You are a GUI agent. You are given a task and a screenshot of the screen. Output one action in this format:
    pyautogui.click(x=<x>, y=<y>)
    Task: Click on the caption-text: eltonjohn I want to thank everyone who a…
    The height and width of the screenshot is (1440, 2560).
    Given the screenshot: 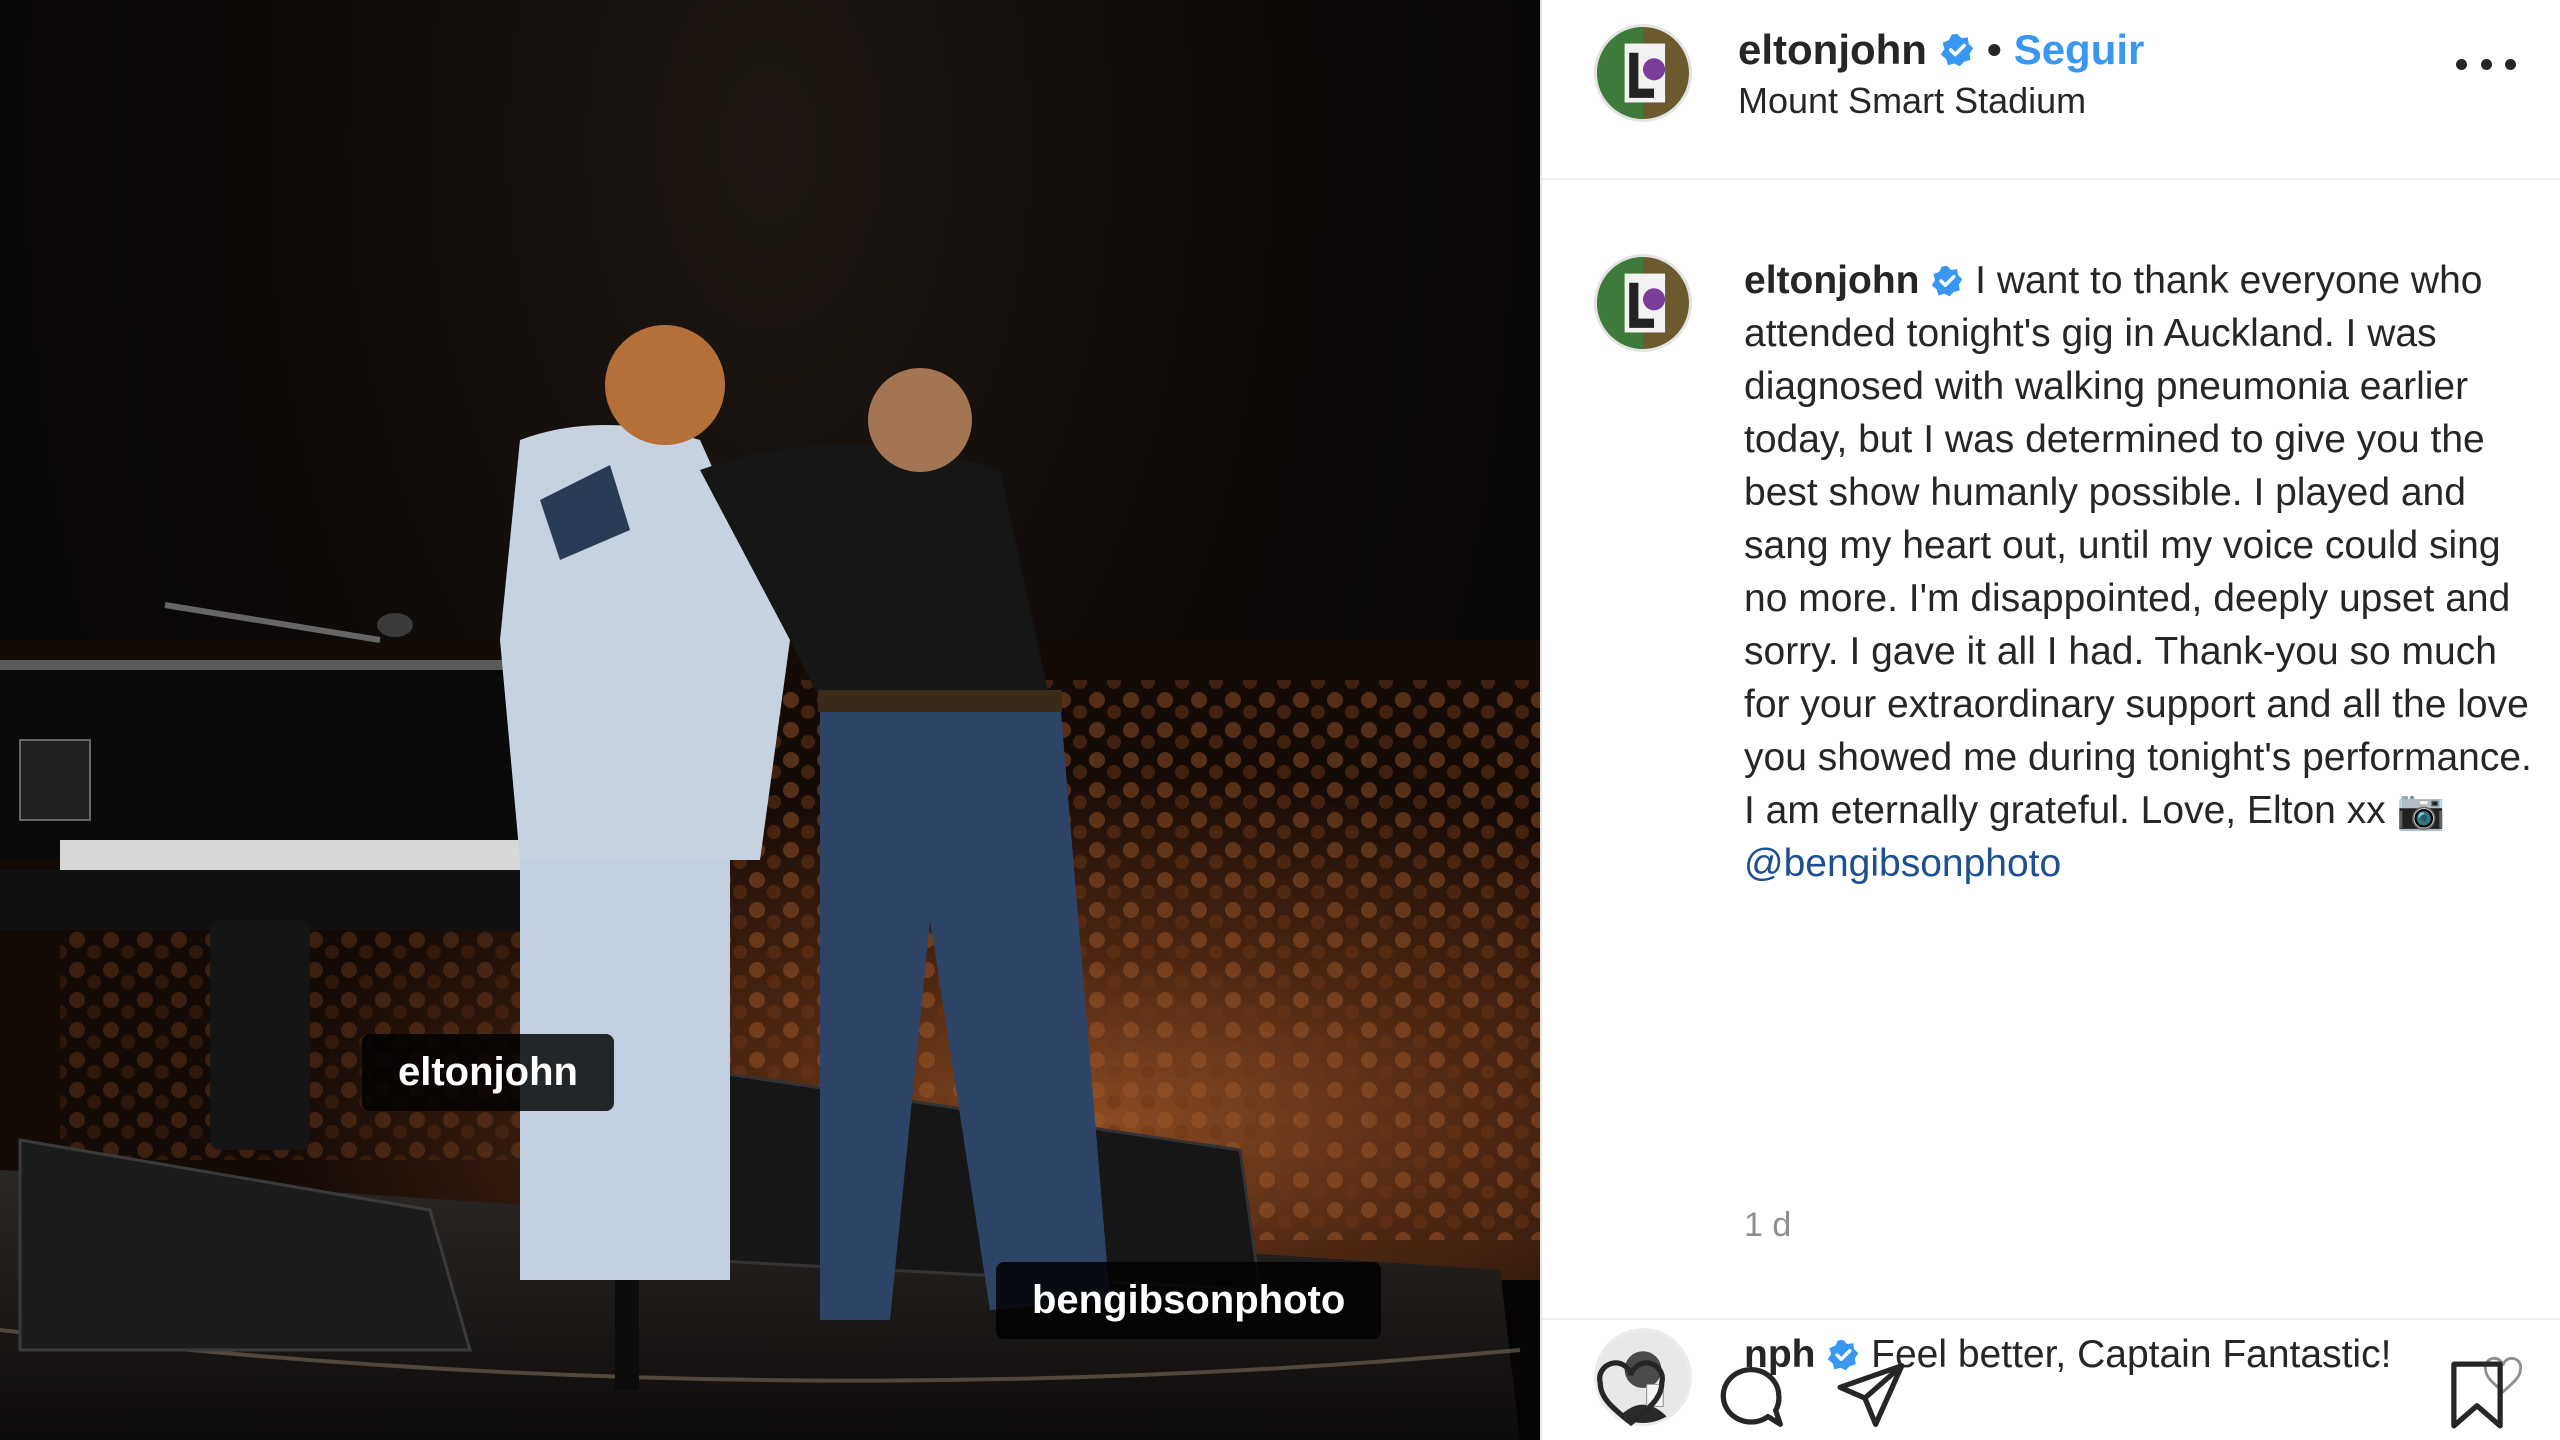 What is the action you would take?
    pyautogui.click(x=2139, y=572)
    